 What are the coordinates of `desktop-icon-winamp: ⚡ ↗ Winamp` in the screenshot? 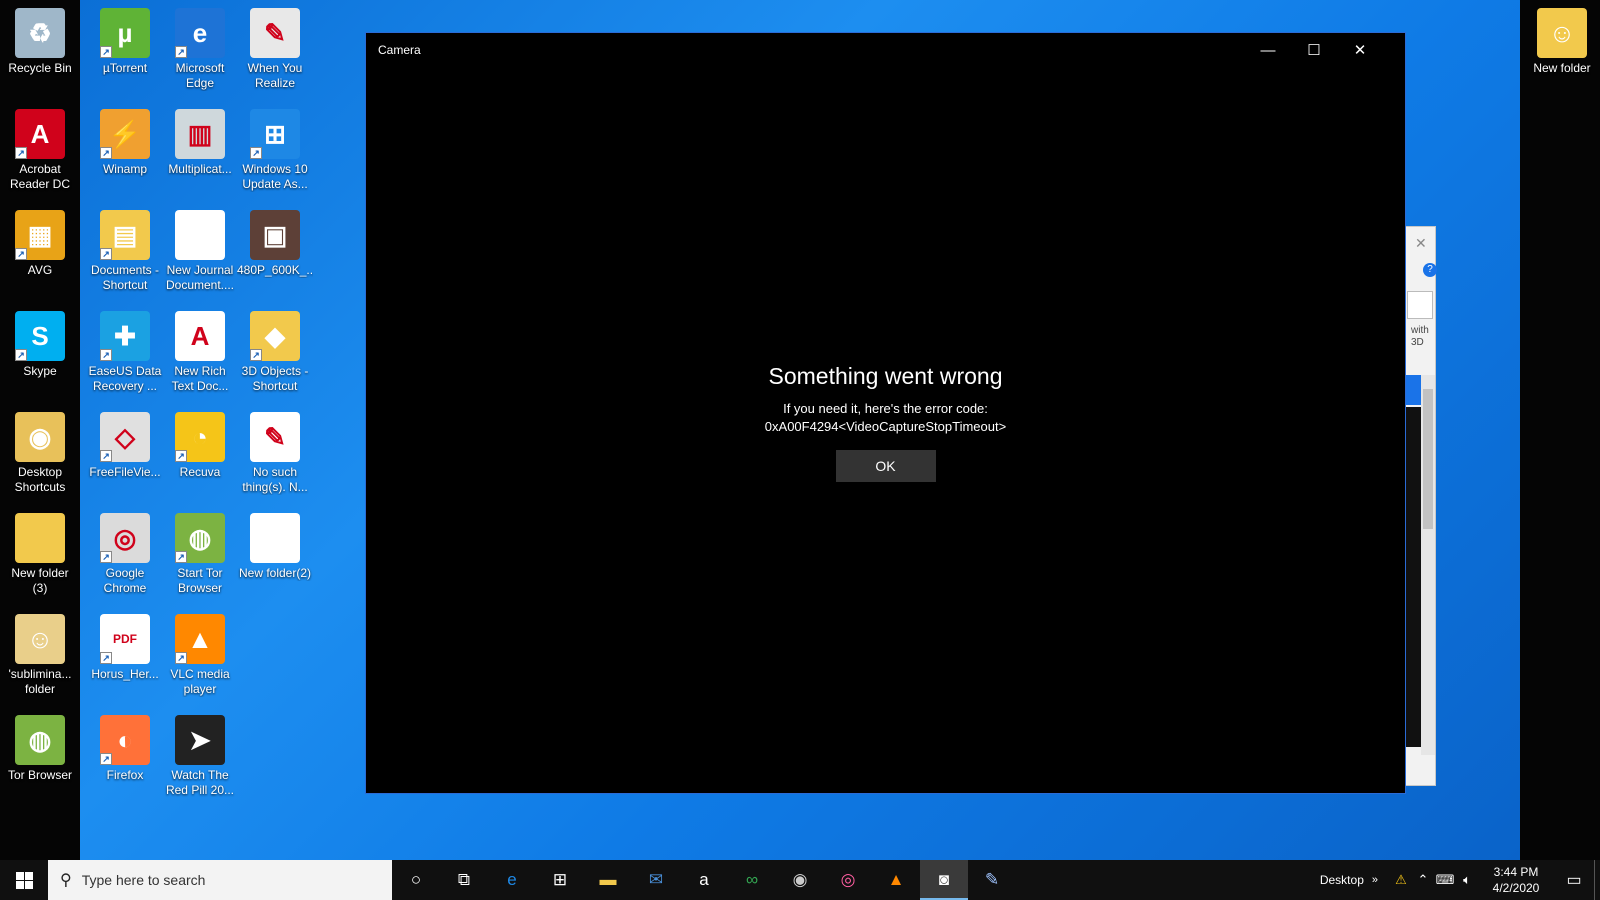 It's located at (125, 154).